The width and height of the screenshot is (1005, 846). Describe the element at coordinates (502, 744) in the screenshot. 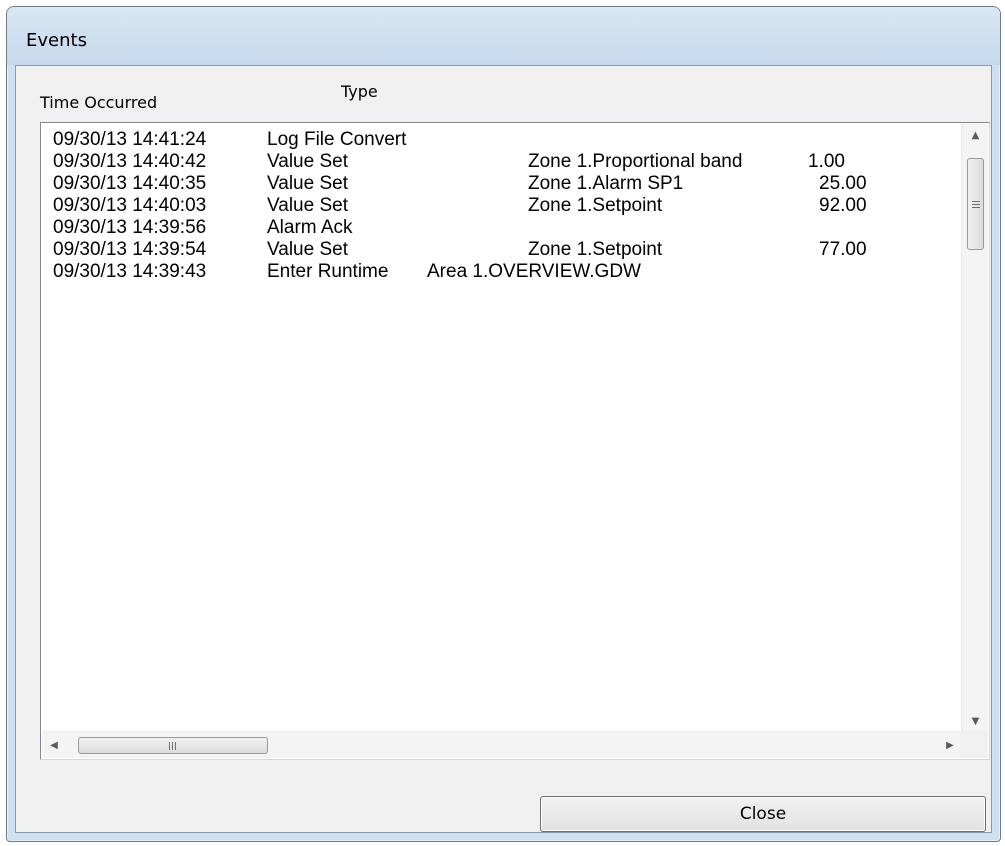

I see `horizontal-scrollbar: ◀ ▶` at that location.